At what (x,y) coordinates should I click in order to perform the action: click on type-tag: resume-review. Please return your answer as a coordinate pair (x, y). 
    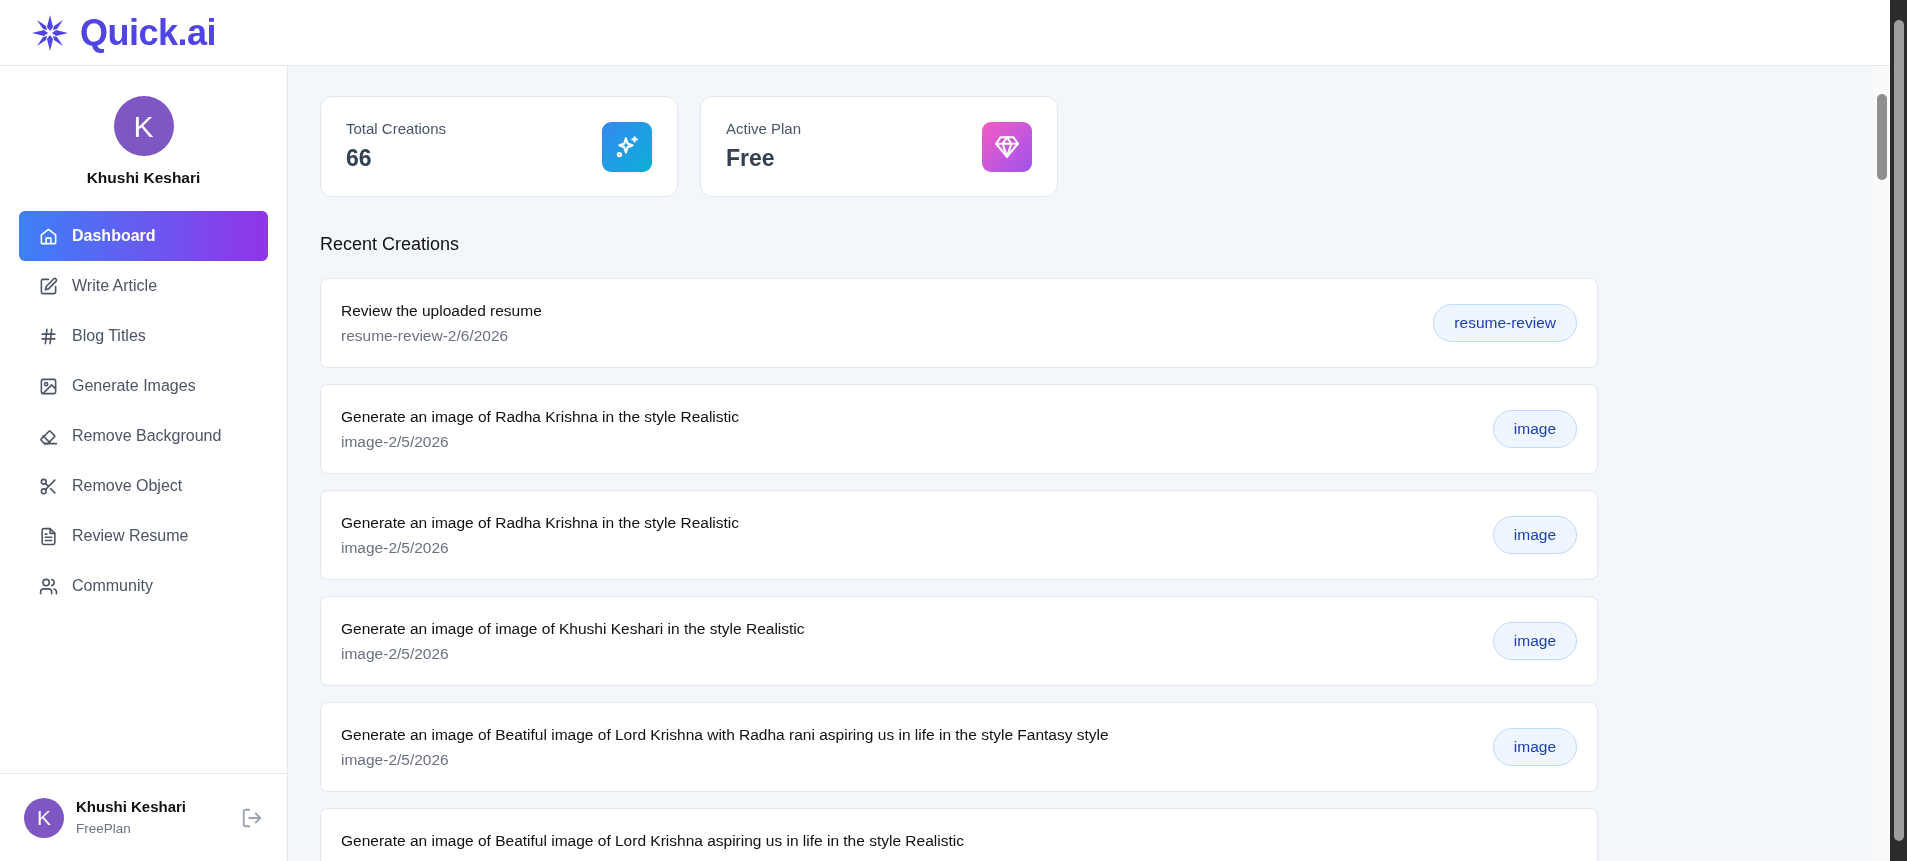
    Looking at the image, I should click on (1505, 323).